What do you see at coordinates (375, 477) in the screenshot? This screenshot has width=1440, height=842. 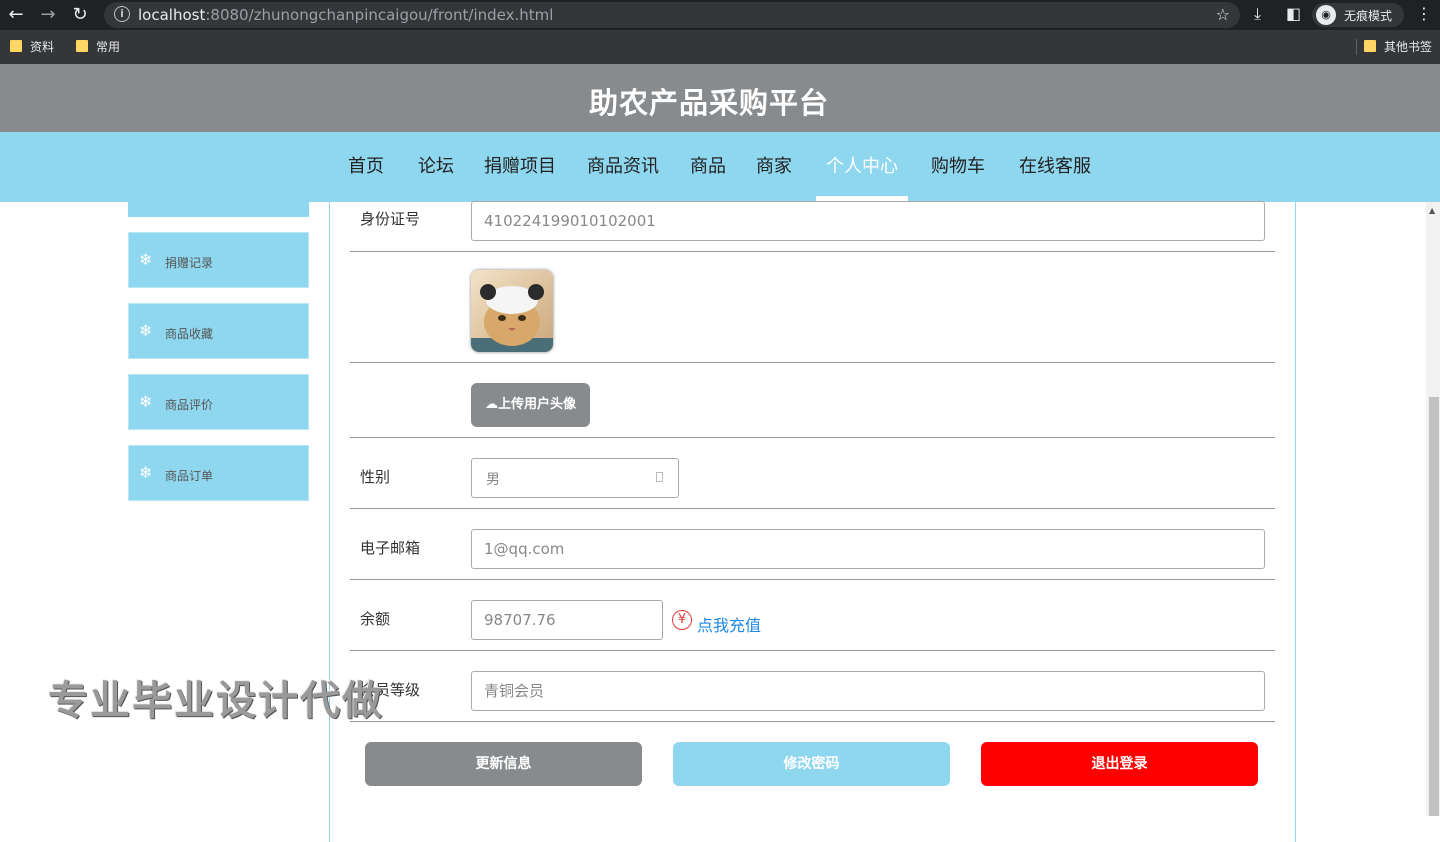 I see `gender-label: 性别` at bounding box center [375, 477].